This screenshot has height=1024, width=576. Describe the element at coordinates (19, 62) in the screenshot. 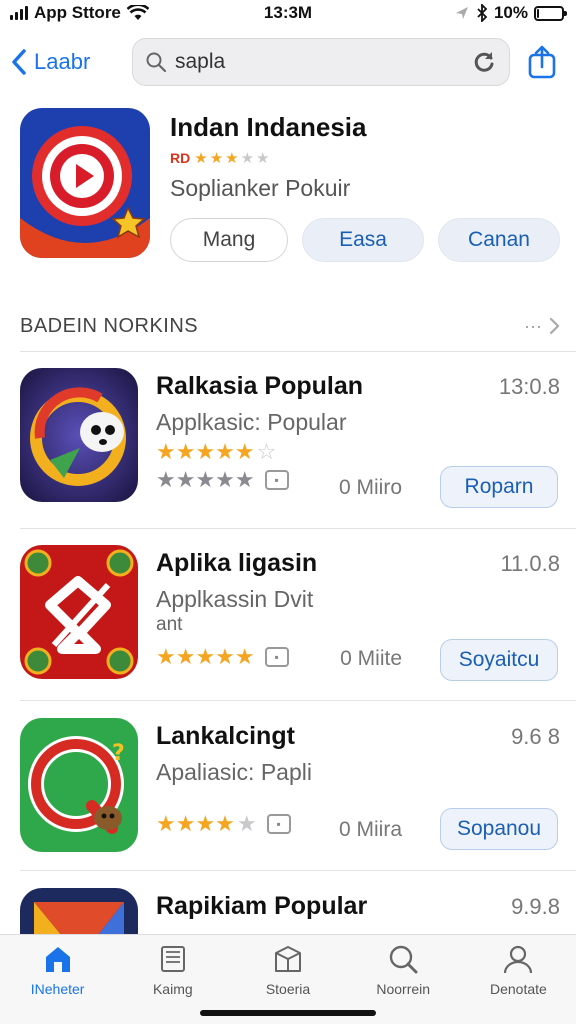

I see `chevron-left-icon` at that location.